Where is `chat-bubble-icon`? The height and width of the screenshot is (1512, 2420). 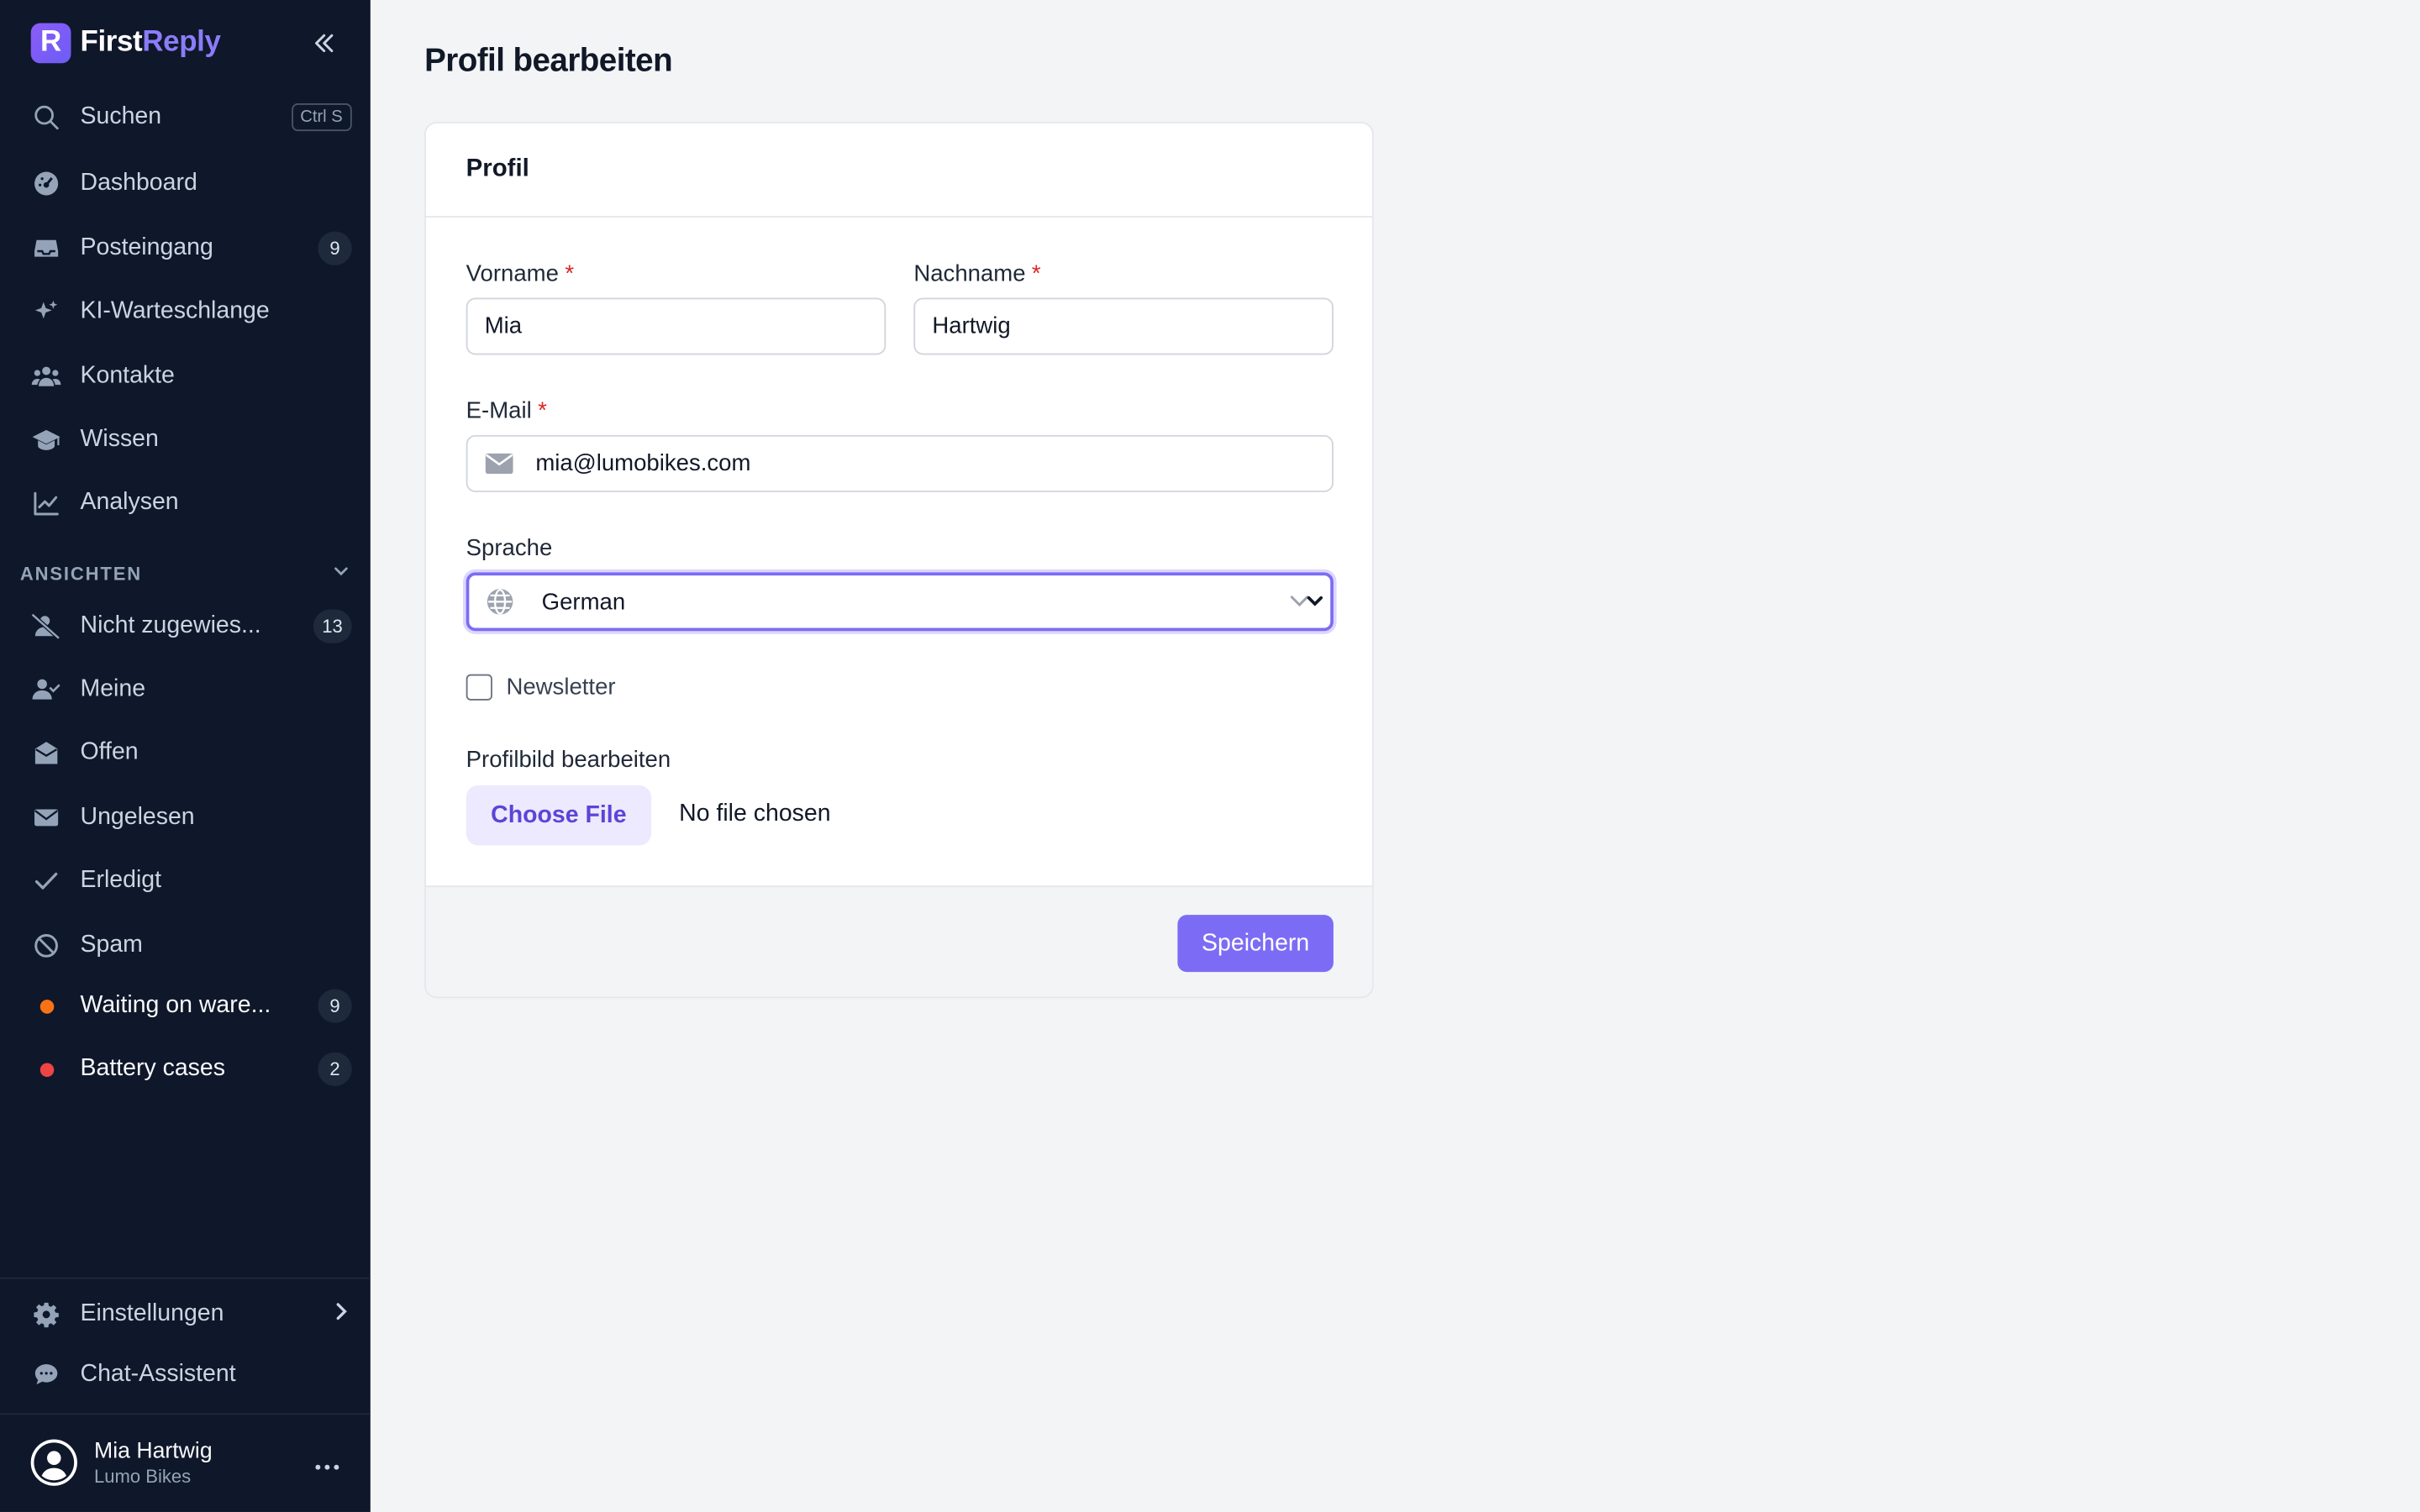 chat-bubble-icon is located at coordinates (46, 1374).